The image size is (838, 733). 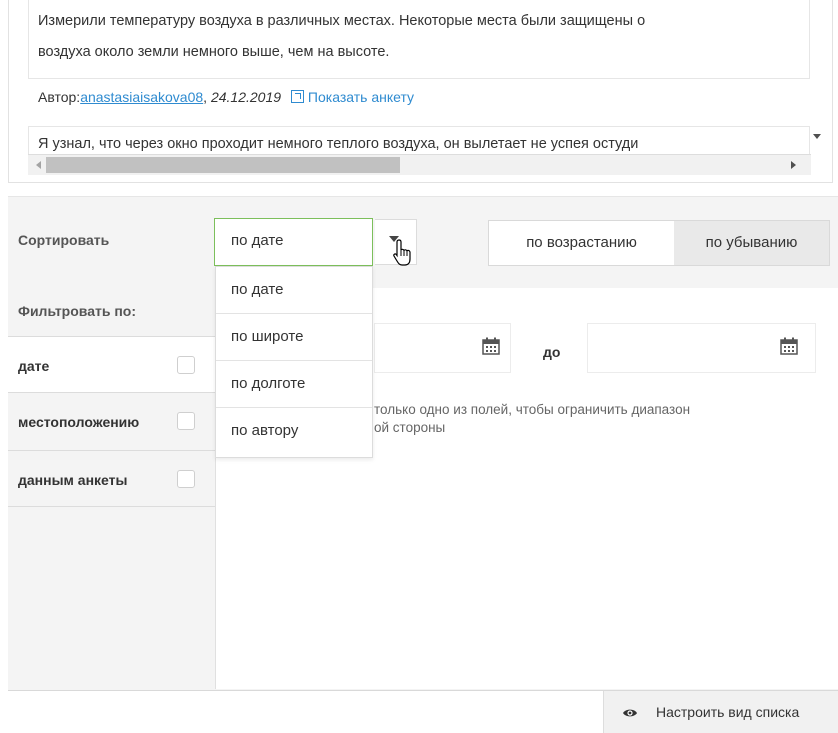 I want to click on filter-tab-location: местоположению, so click(x=111, y=420).